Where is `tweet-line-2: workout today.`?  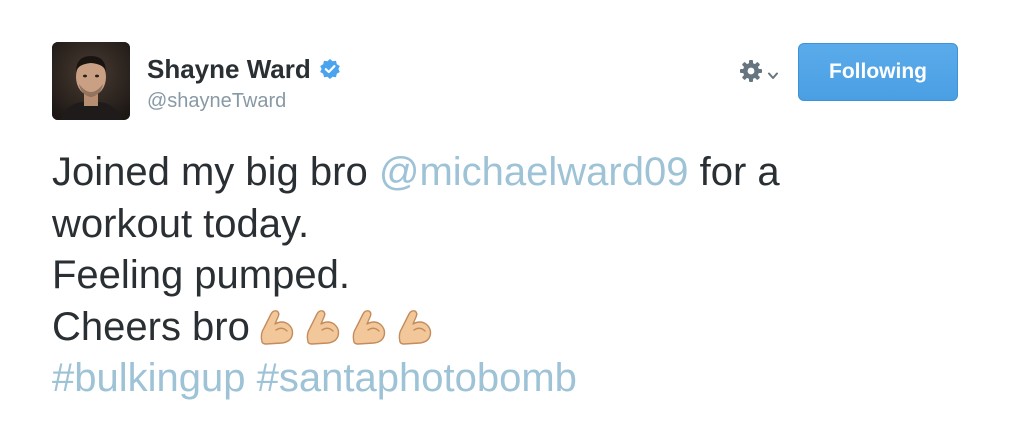
tweet-line-2: workout today. is located at coordinates (181, 223).